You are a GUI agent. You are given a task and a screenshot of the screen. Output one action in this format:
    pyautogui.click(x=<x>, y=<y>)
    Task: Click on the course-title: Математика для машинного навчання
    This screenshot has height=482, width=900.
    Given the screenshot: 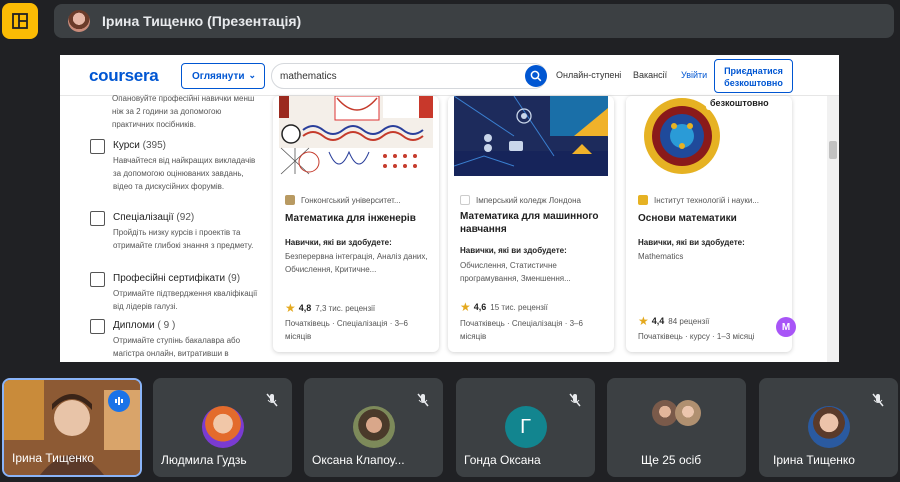 What is the action you would take?
    pyautogui.click(x=534, y=223)
    